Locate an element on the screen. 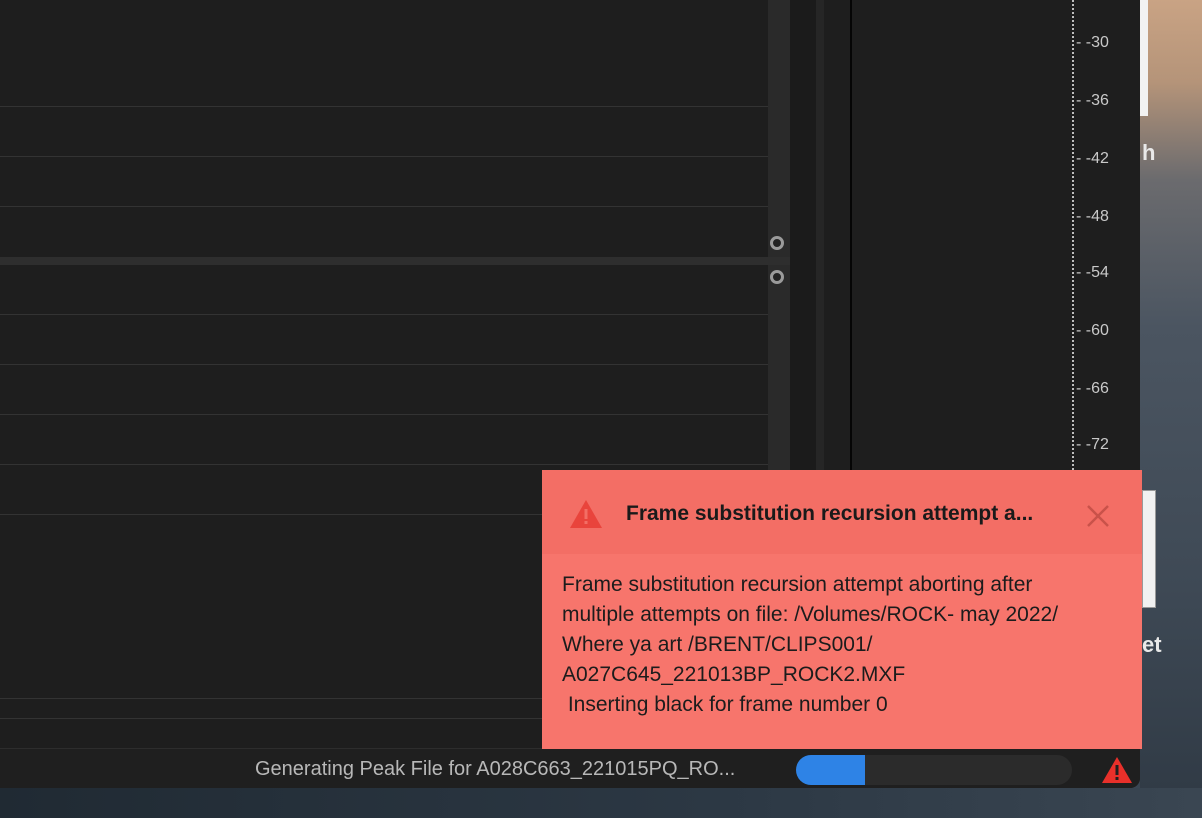 The height and width of the screenshot is (818, 1202). meter-label-db: - -60 is located at coordinates (1092, 330).